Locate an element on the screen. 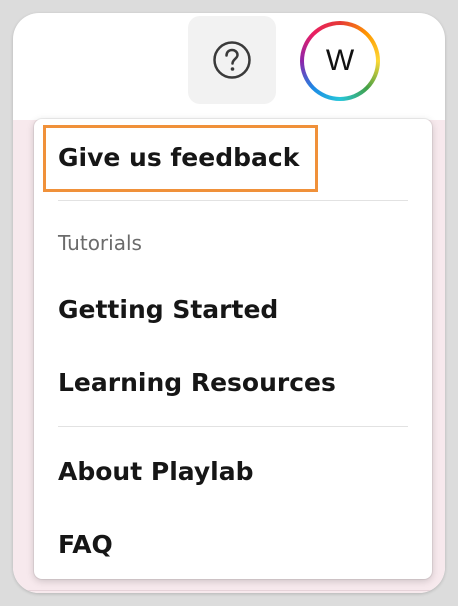 Image resolution: width=458 pixels, height=606 pixels. menu-item-learning-resources: Learning Resources is located at coordinates (197, 382).